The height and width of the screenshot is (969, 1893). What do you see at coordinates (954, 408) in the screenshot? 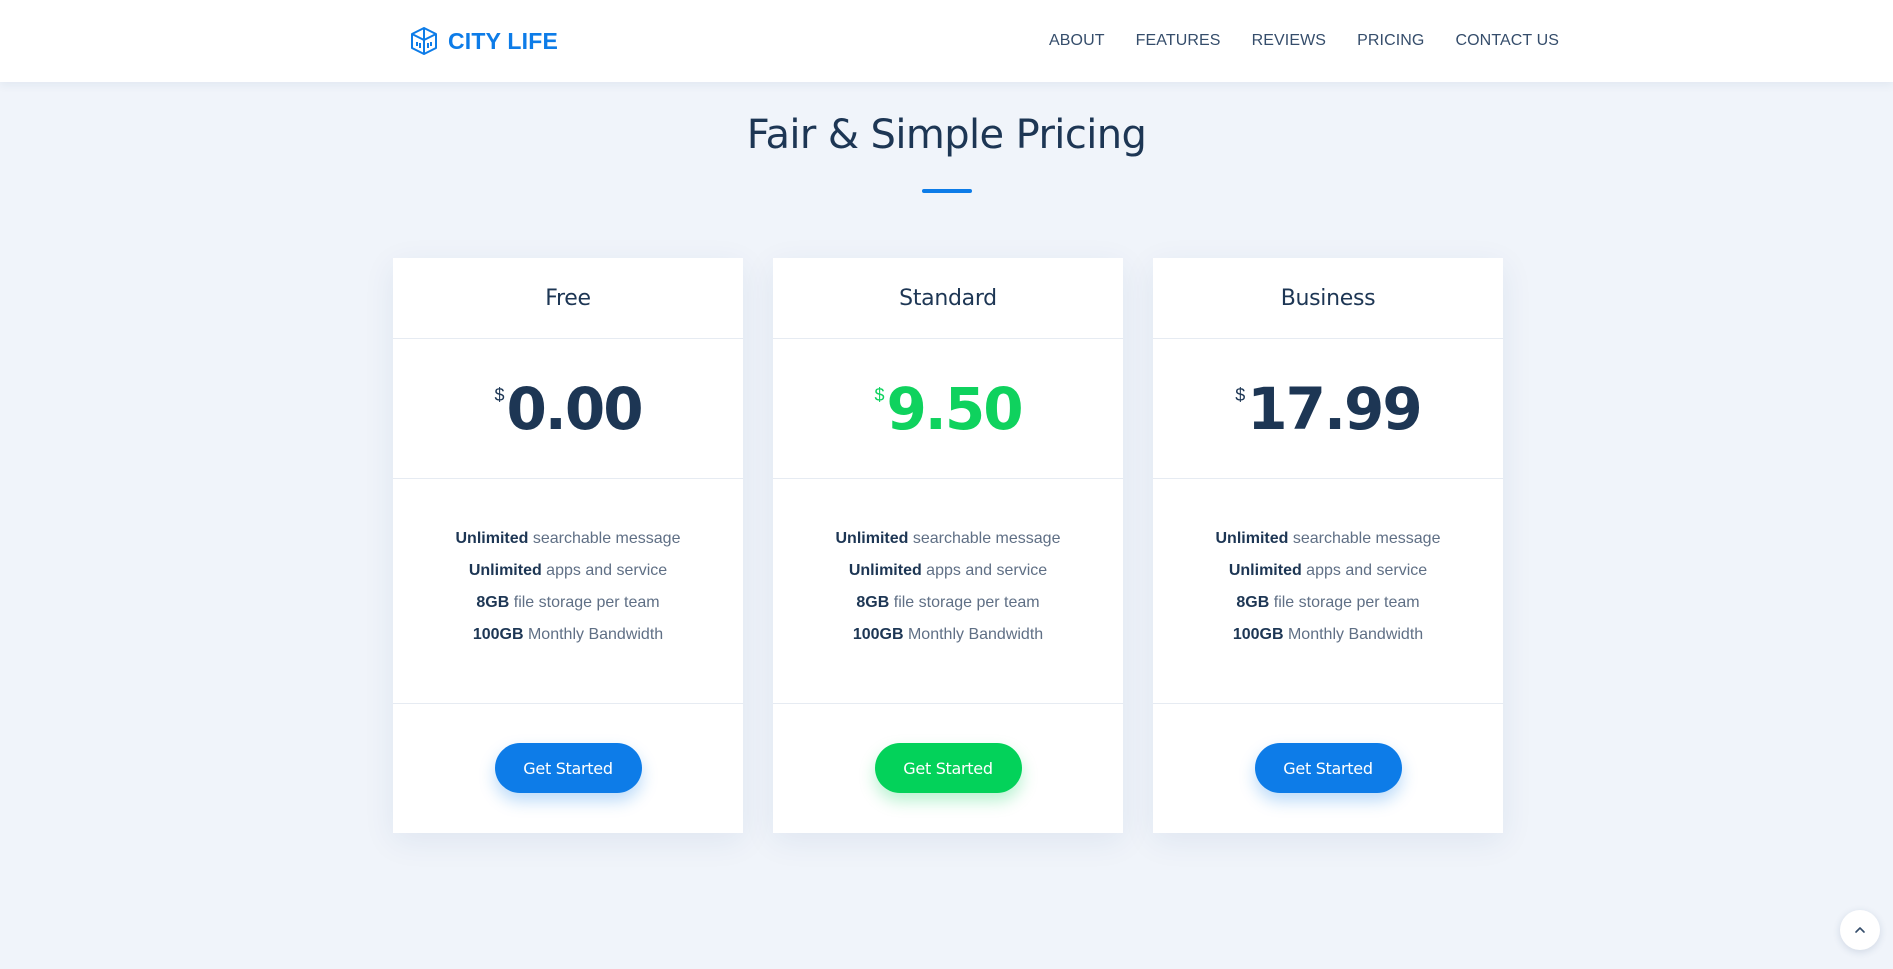
I see `price-amount: 9.50` at bounding box center [954, 408].